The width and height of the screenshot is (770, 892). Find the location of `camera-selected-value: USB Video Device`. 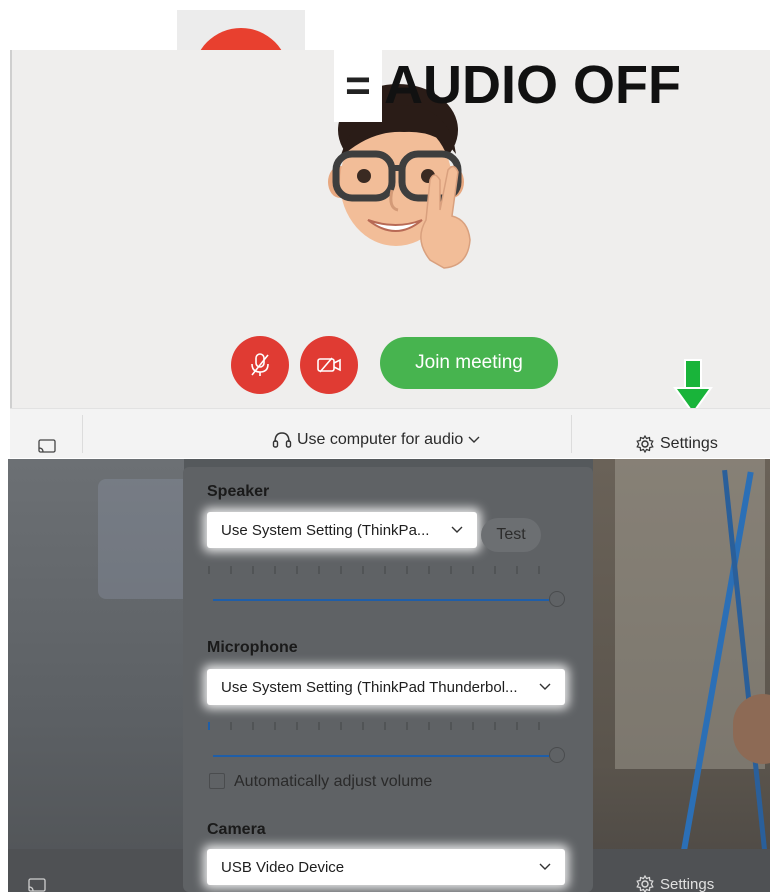

camera-selected-value: USB Video Device is located at coordinates (283, 867).